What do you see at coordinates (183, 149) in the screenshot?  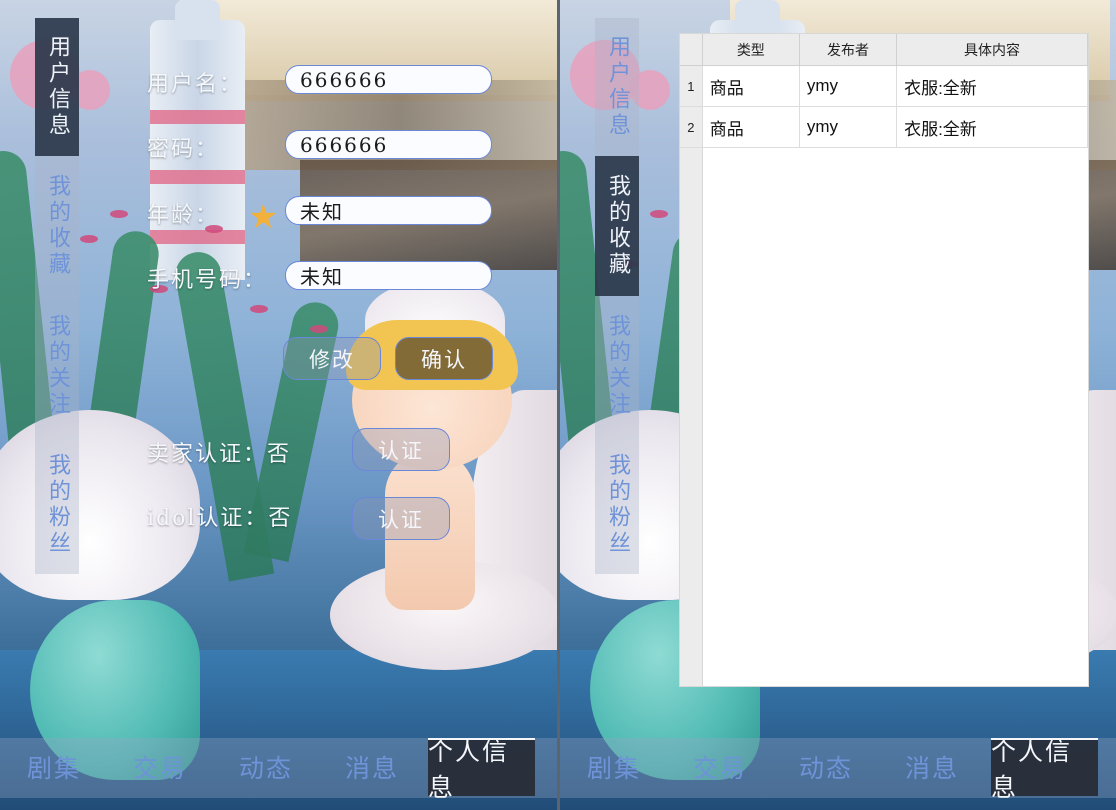 I see `password-label: 密码：` at bounding box center [183, 149].